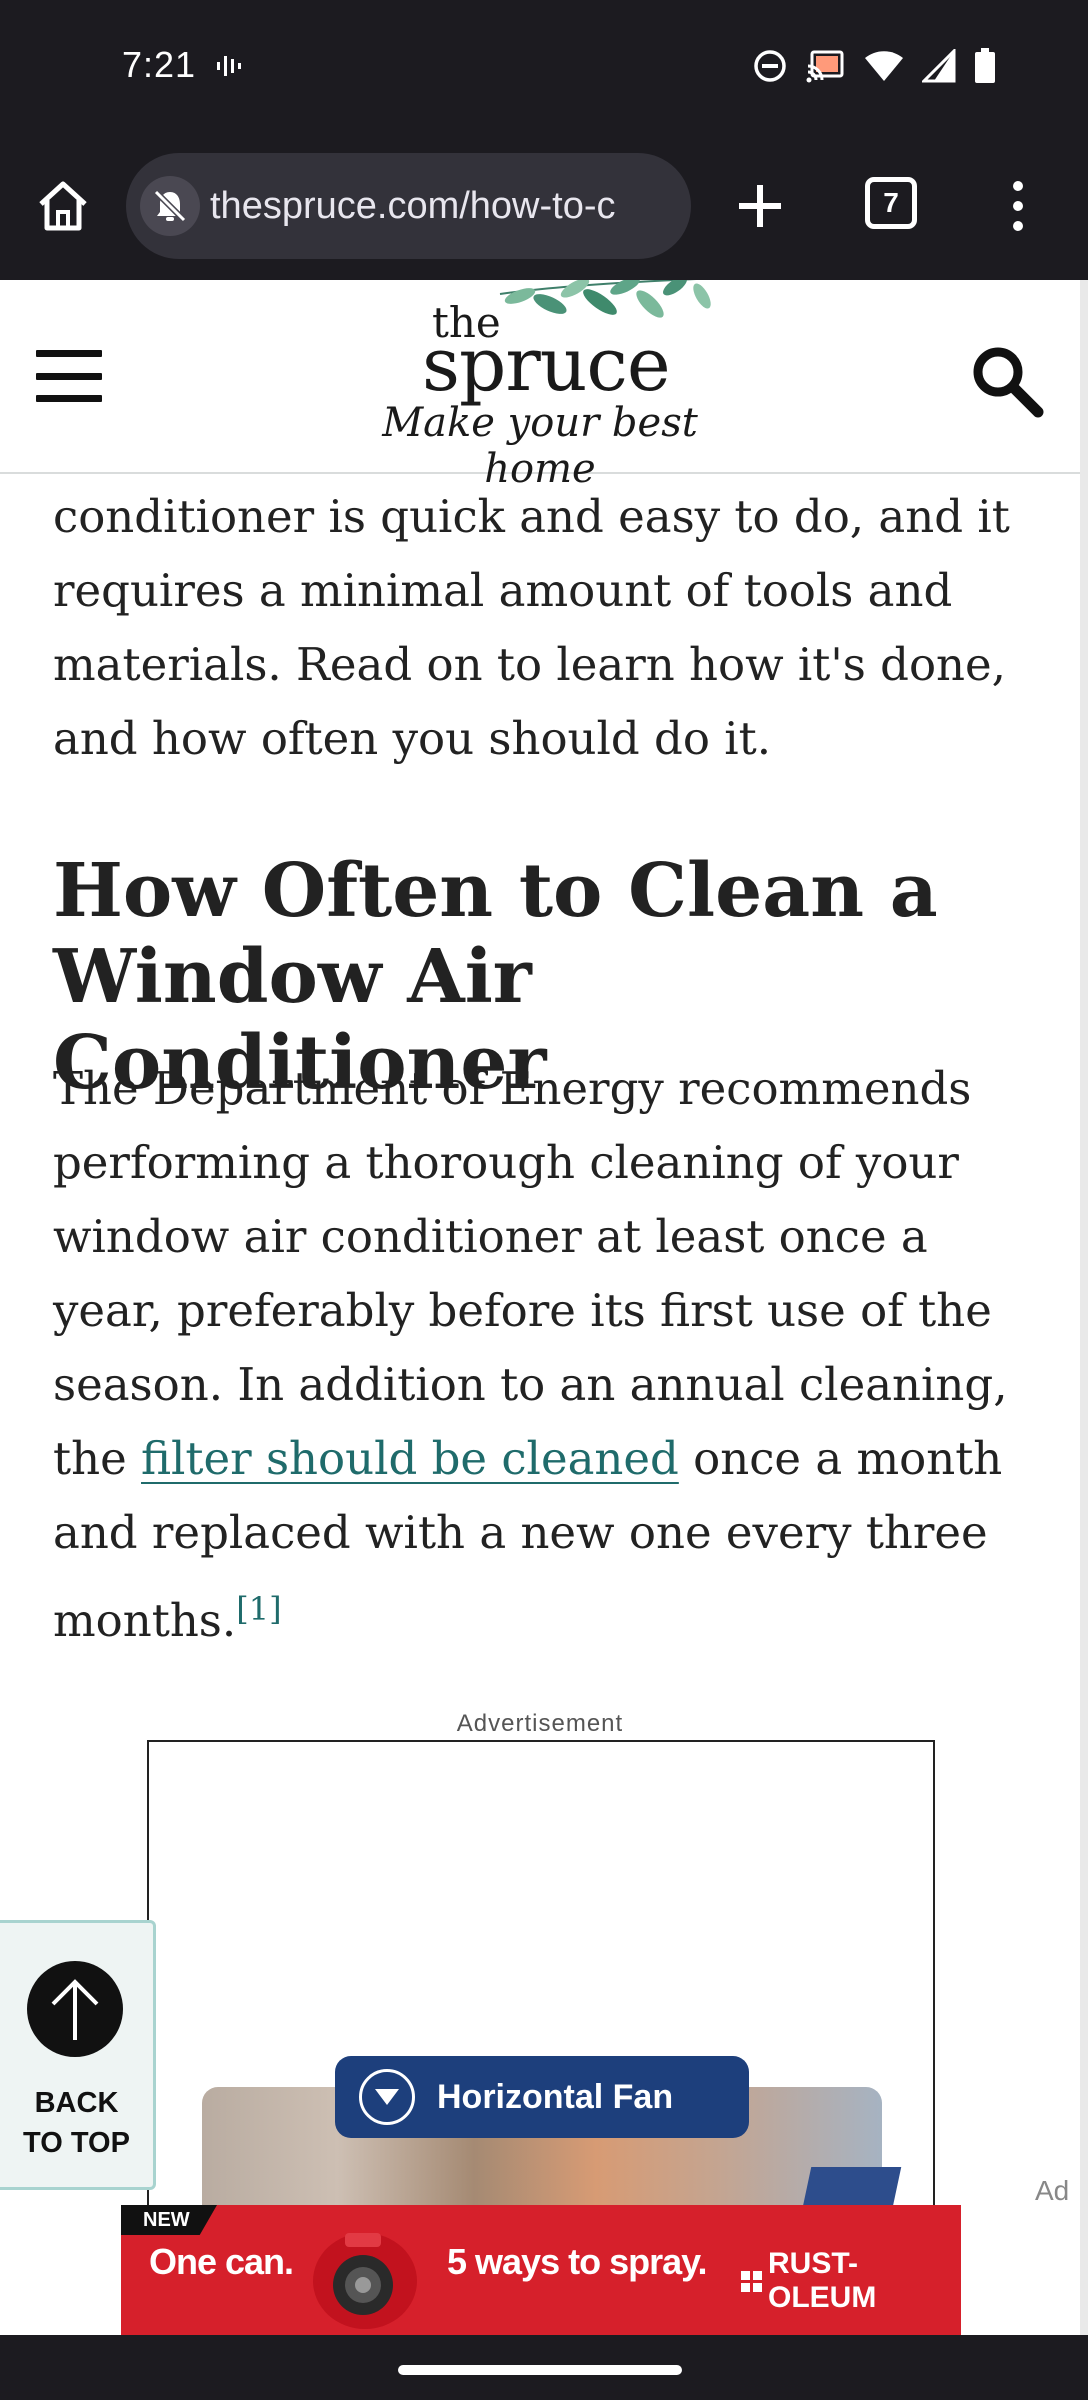  I want to click on logo-tagline: Make your best home, so click(540, 446).